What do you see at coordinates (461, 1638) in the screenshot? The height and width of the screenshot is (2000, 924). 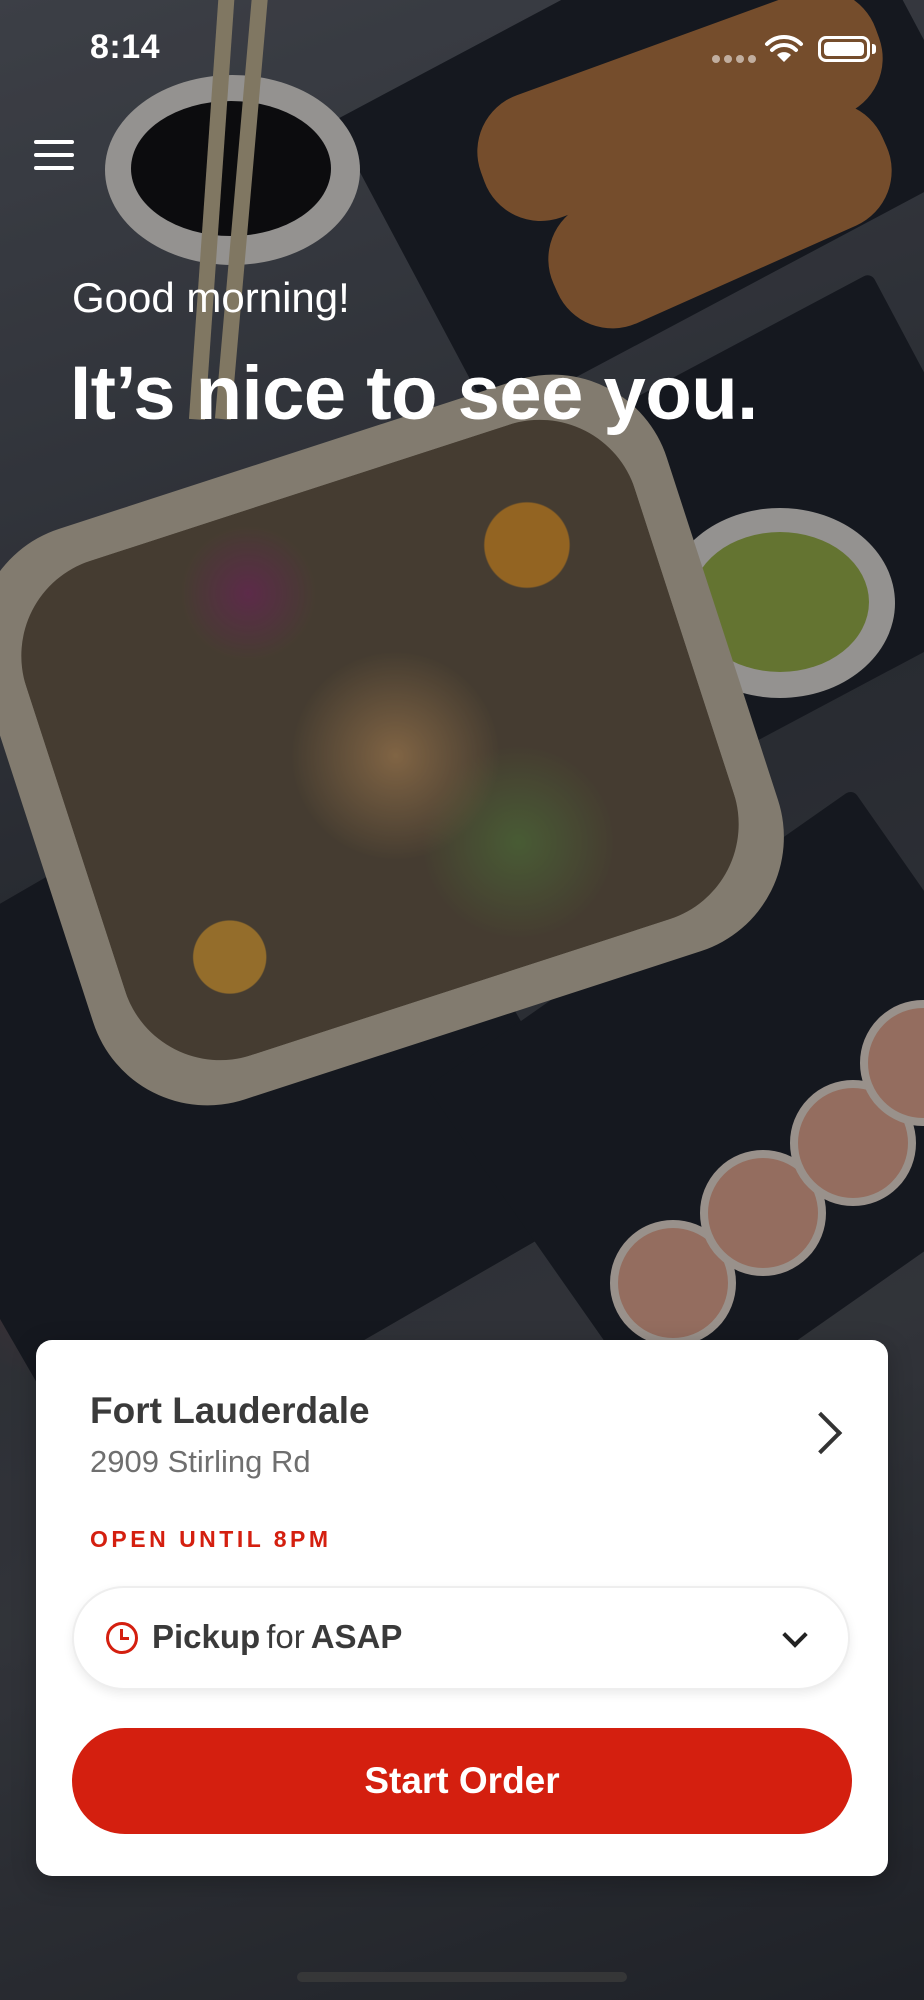 I see `order-mode-dropdown: Pickup for ASAP` at bounding box center [461, 1638].